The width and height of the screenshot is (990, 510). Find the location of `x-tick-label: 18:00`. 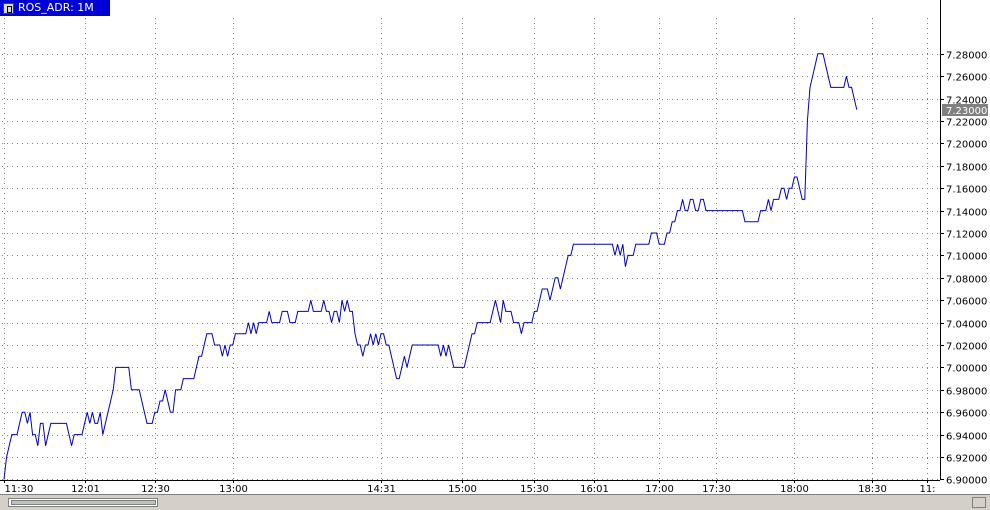

x-tick-label: 18:00 is located at coordinates (794, 489).